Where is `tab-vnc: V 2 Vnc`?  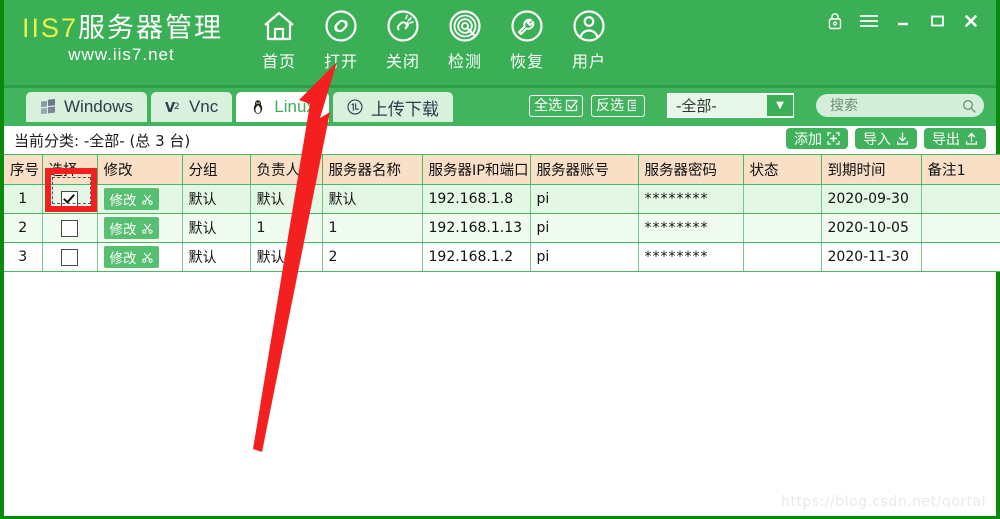
tab-vnc: V 2 Vnc is located at coordinates (191, 107).